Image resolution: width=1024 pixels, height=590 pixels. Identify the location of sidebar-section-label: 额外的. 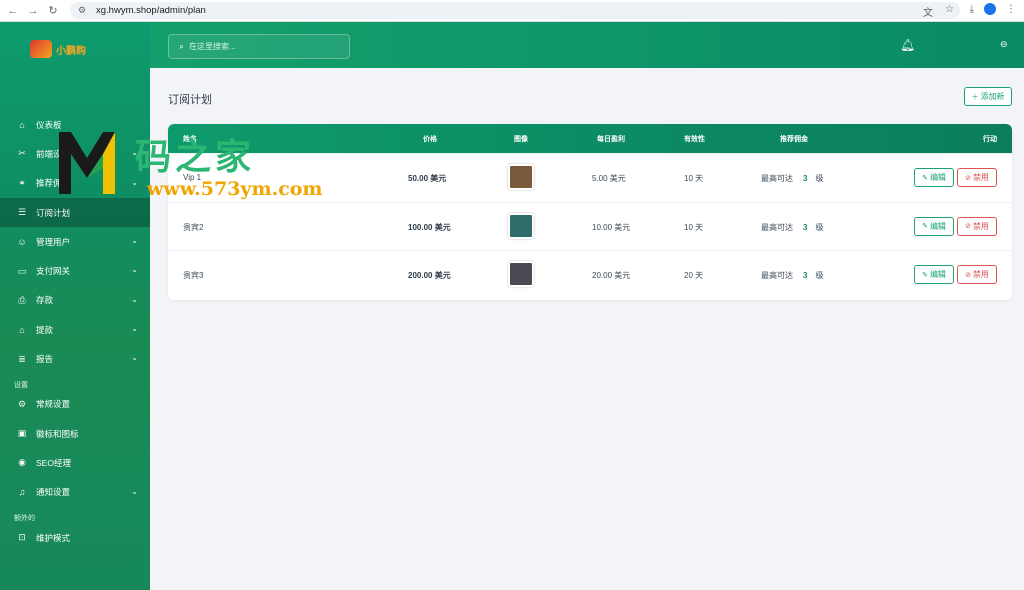
(24, 518).